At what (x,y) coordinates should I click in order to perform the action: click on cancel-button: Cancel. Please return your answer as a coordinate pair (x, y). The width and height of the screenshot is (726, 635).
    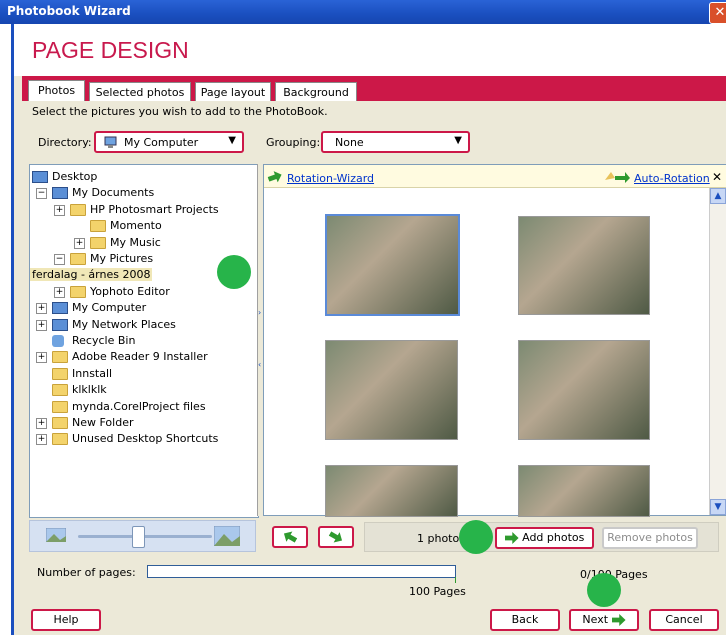
    Looking at the image, I should click on (684, 620).